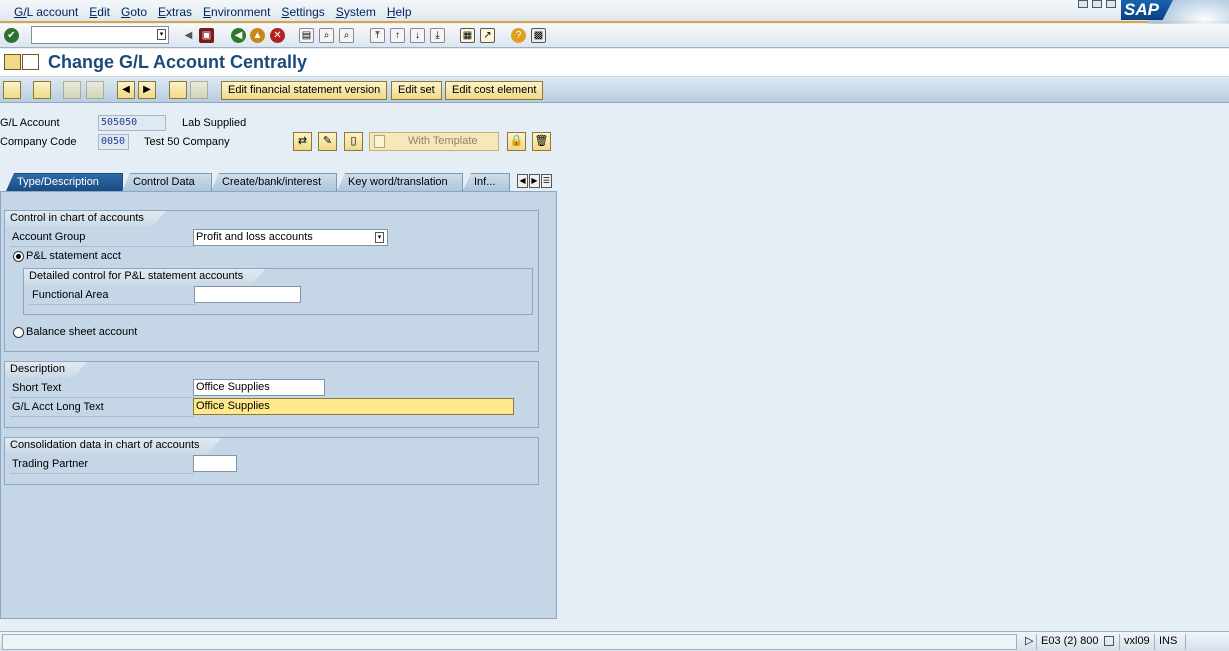  Describe the element at coordinates (113, 446) in the screenshot. I see `consolidation-group-title: Consolidation data in chart of accounts` at that location.